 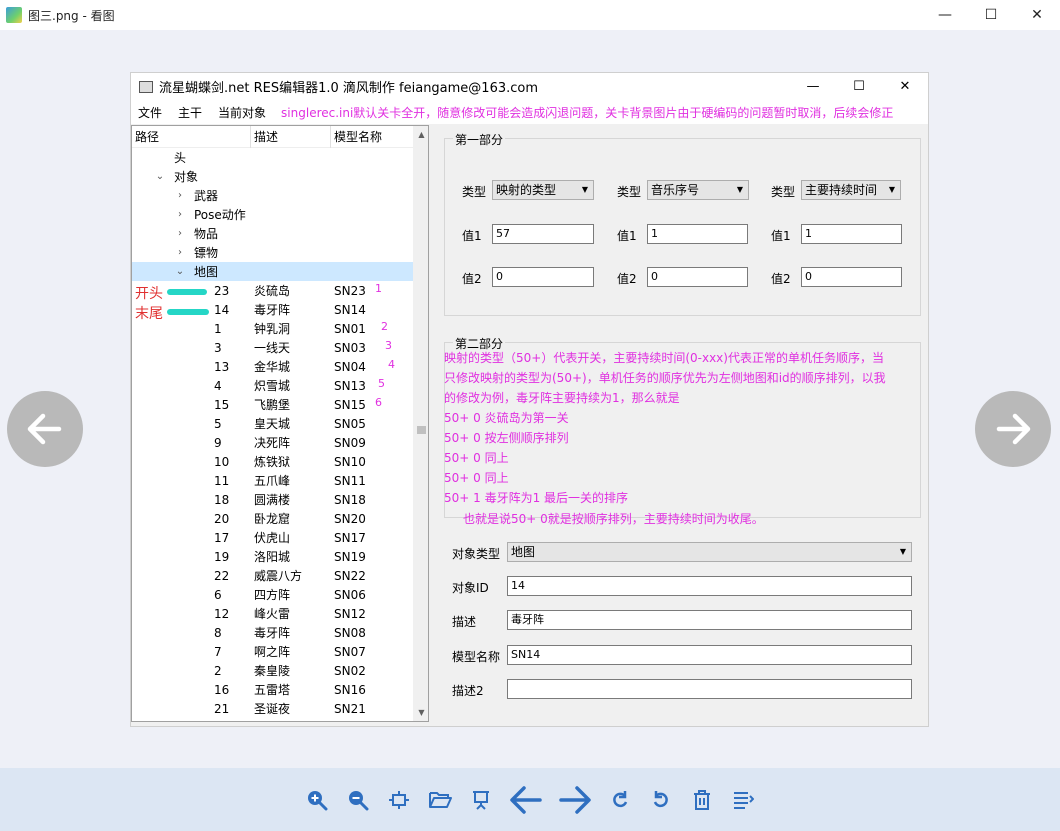 I want to click on object-id-label: 对象ID, so click(x=470, y=588).